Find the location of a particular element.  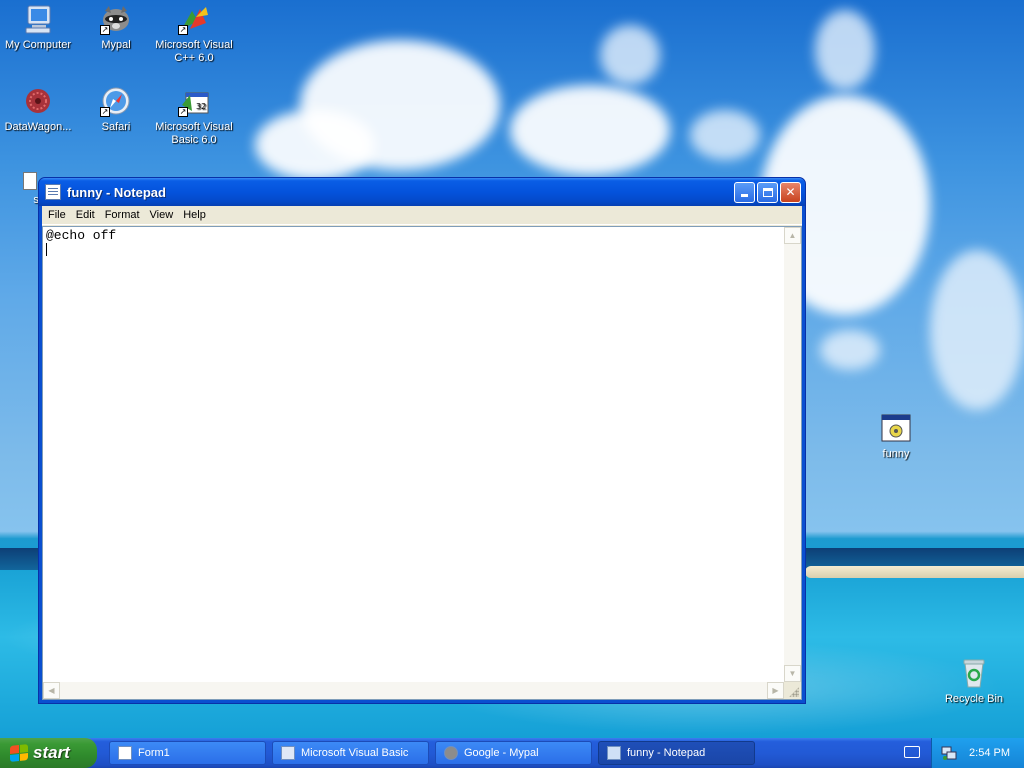

clock: 2:54 PM is located at coordinates (989, 753).